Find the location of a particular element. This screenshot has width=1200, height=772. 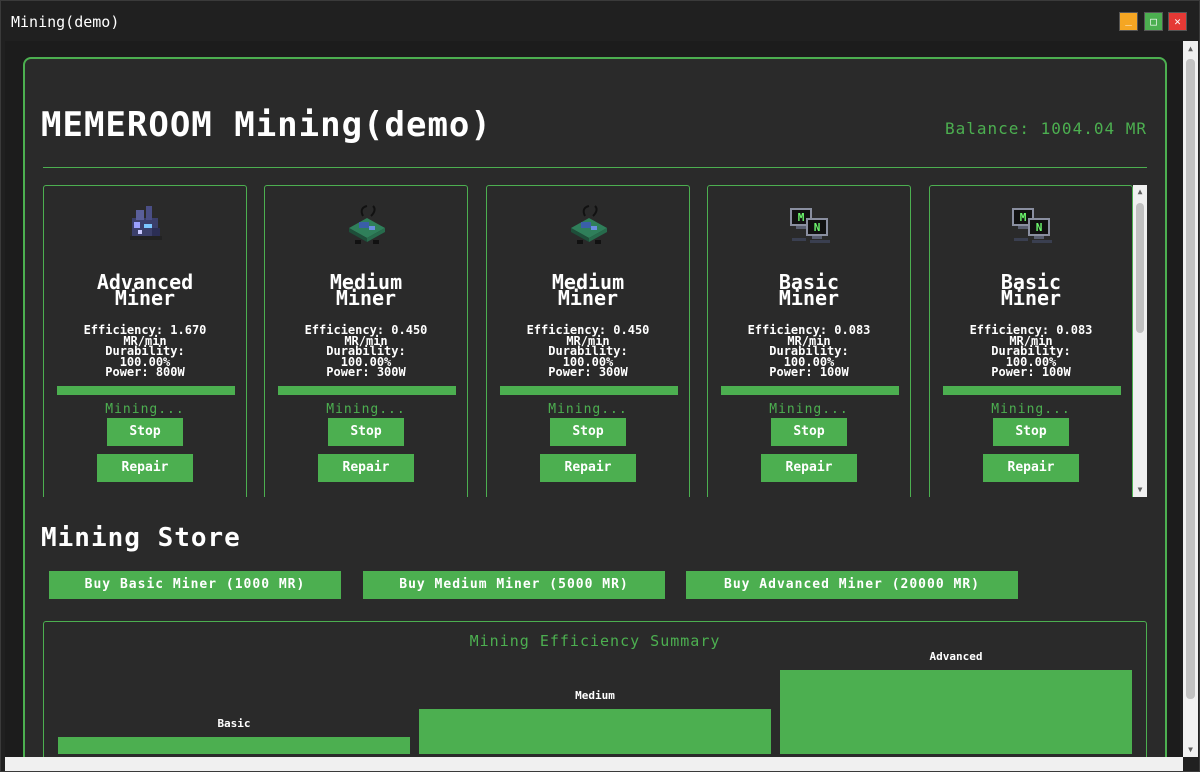

buy-basic-miner-button: Buy Basic Miner (1000 MR) is located at coordinates (195, 585).